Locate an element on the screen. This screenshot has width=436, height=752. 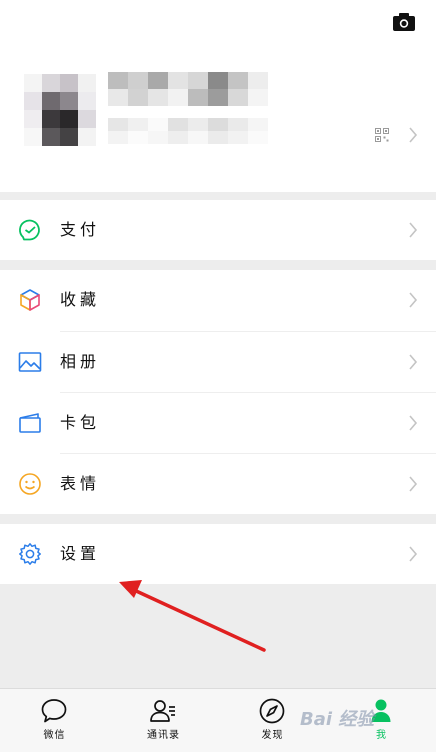
compass-icon is located at coordinates (272, 711).